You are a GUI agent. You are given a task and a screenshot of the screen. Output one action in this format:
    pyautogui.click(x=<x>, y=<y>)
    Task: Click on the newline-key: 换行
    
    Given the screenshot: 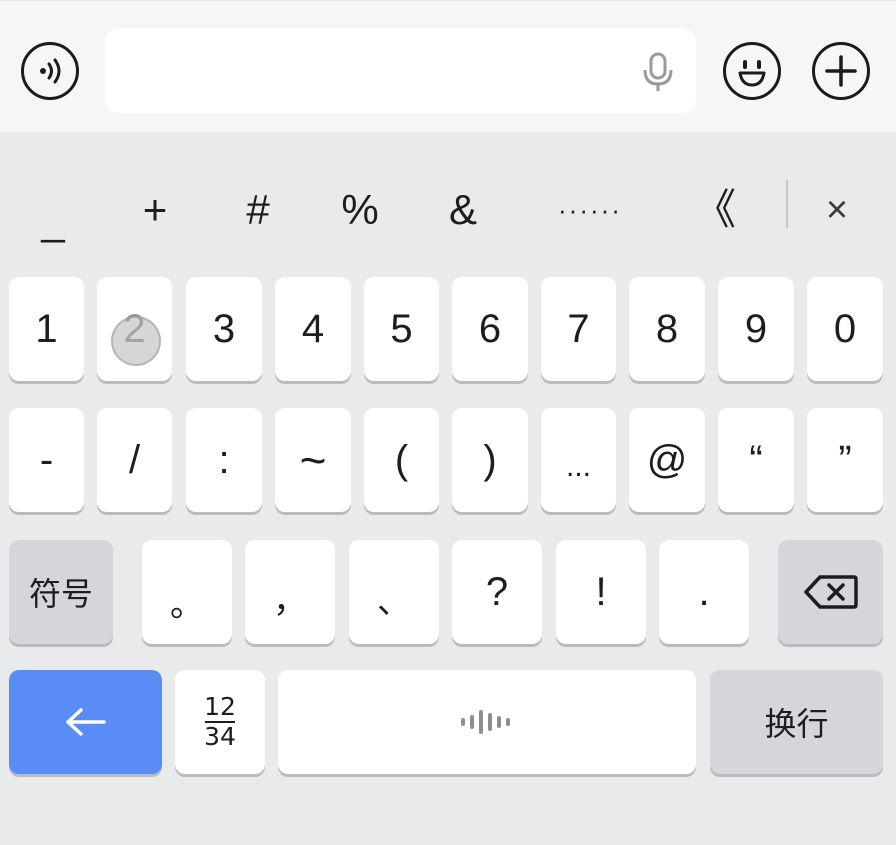 What is the action you would take?
    pyautogui.click(x=796, y=722)
    